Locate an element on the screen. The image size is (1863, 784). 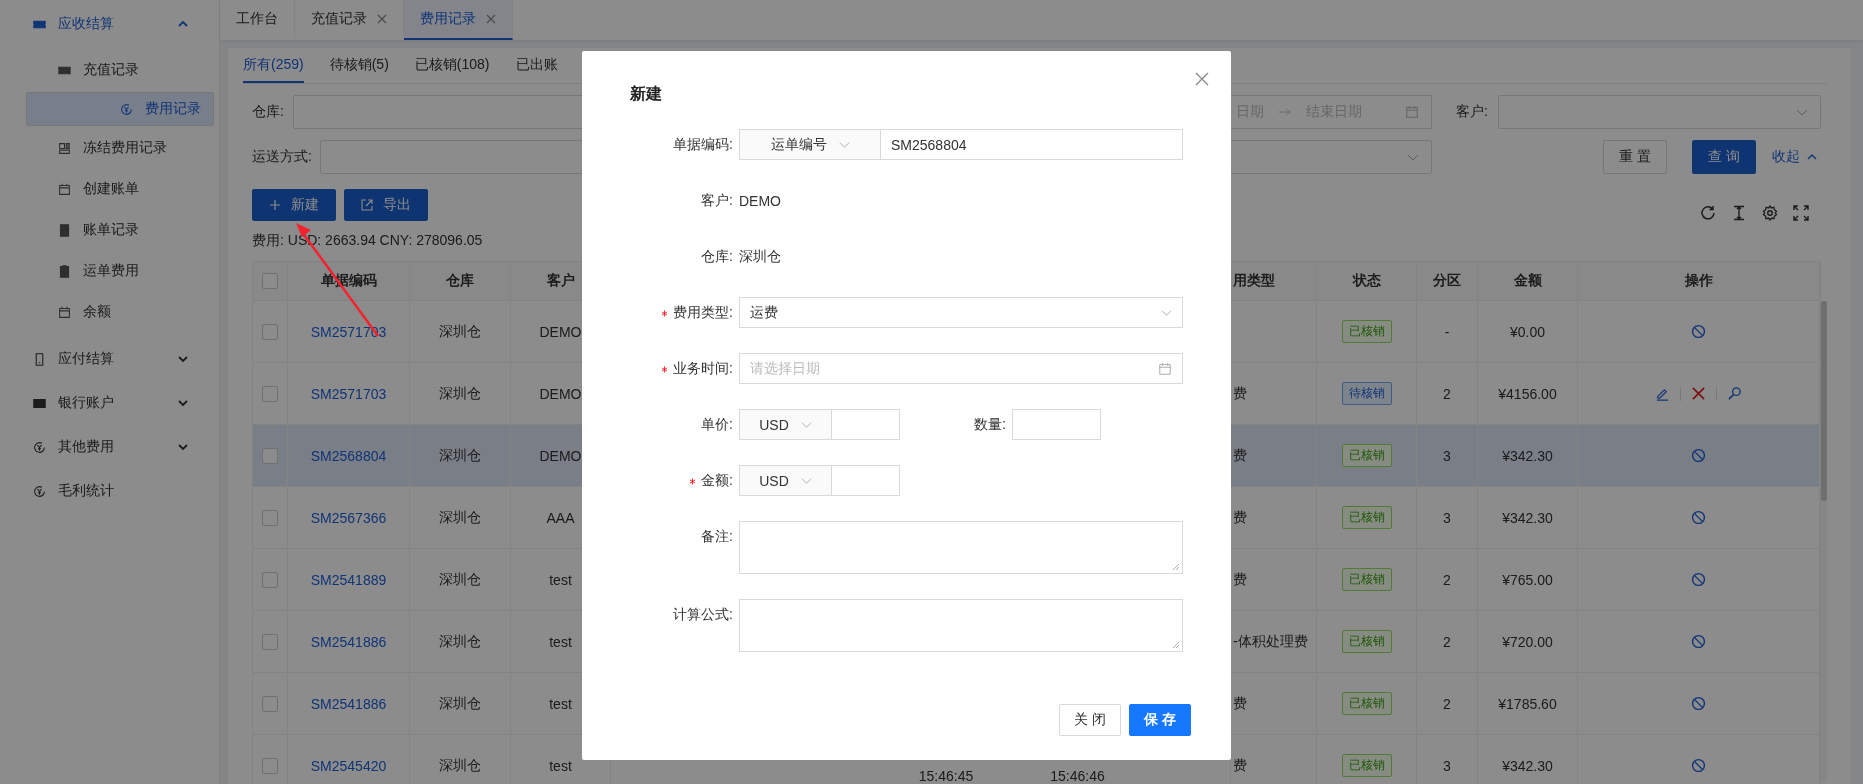
table-cell: - is located at coordinates (1447, 331).